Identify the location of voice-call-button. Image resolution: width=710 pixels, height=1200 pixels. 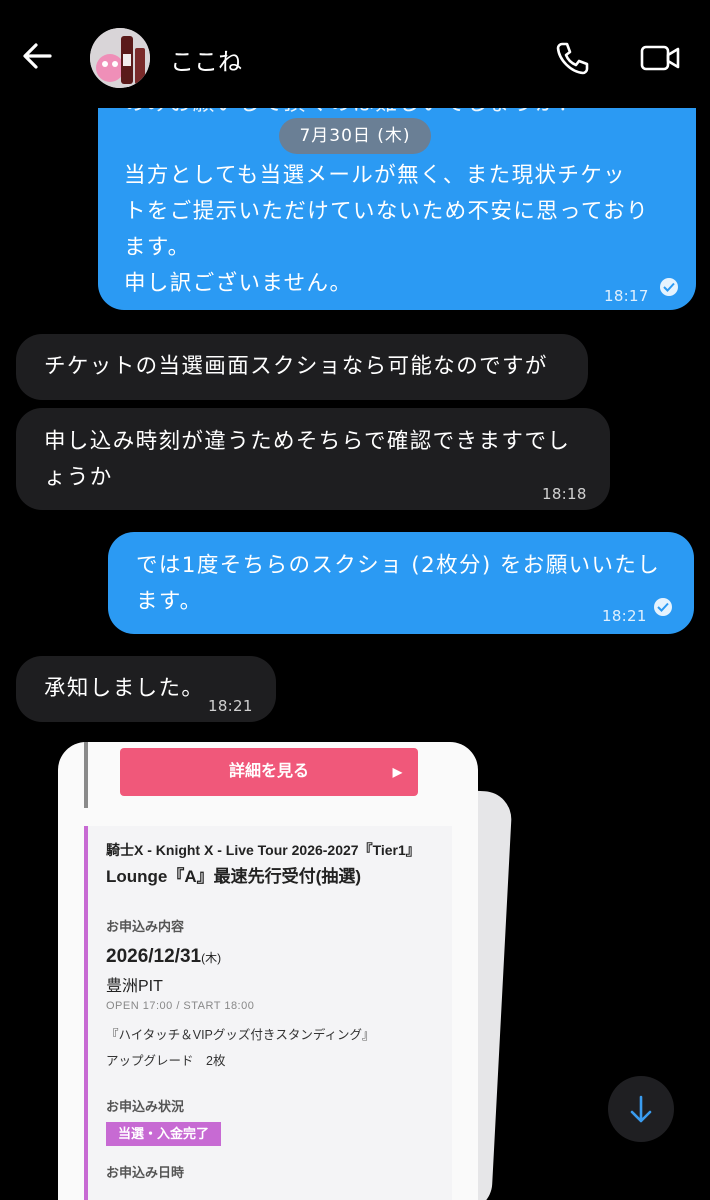
(572, 58).